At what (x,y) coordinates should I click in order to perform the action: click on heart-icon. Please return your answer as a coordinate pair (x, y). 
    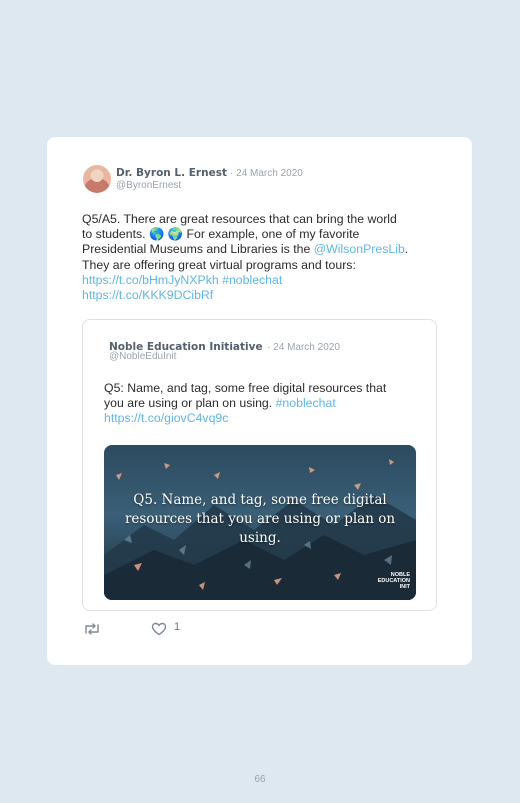
    Looking at the image, I should click on (159, 631).